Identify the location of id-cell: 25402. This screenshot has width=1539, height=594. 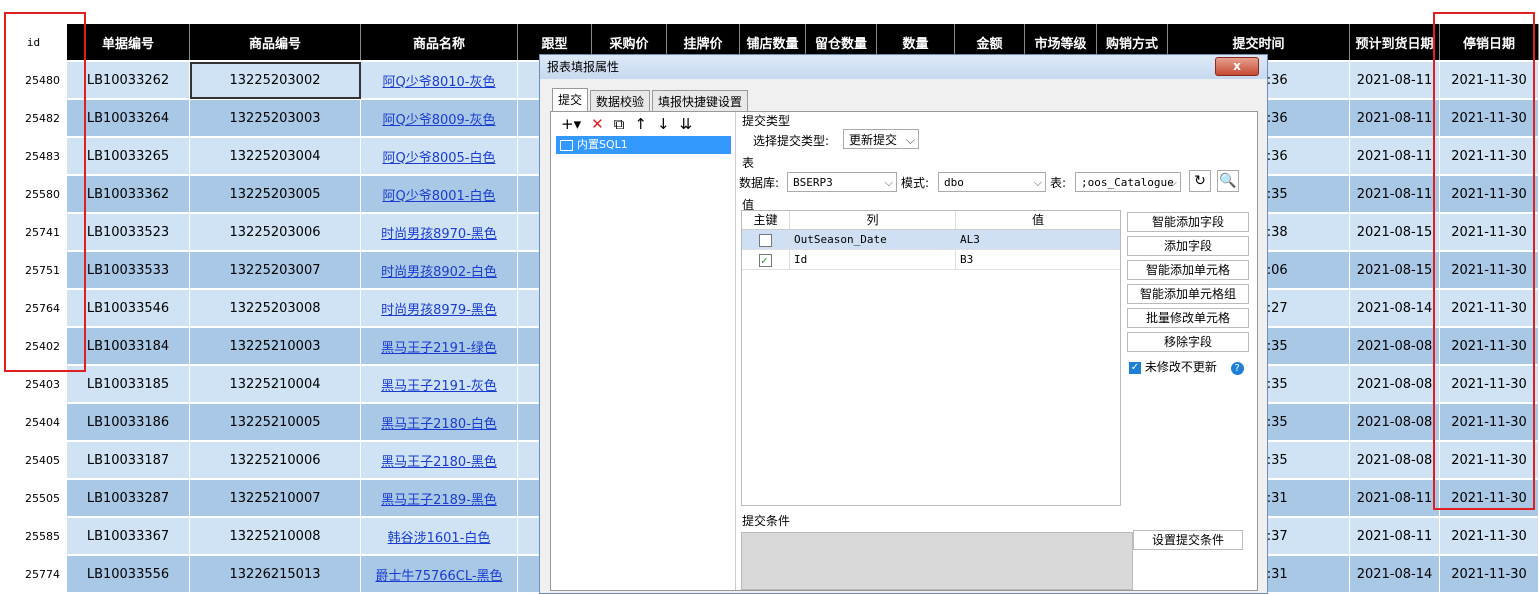
(33, 346).